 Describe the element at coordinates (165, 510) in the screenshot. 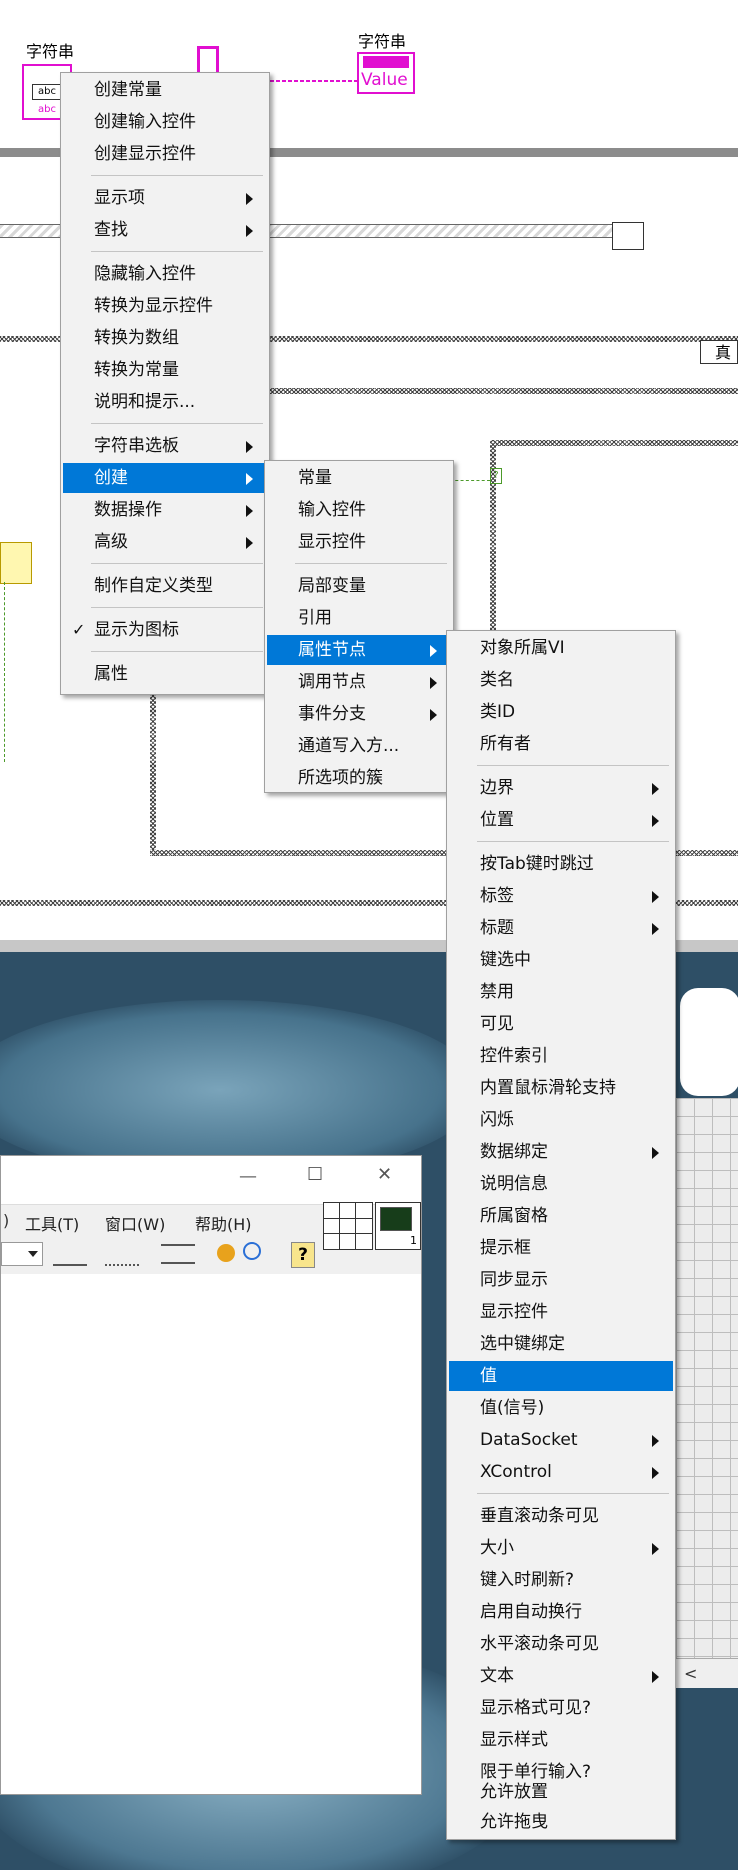

I see `menu-item-data-operations: 数据操作` at that location.